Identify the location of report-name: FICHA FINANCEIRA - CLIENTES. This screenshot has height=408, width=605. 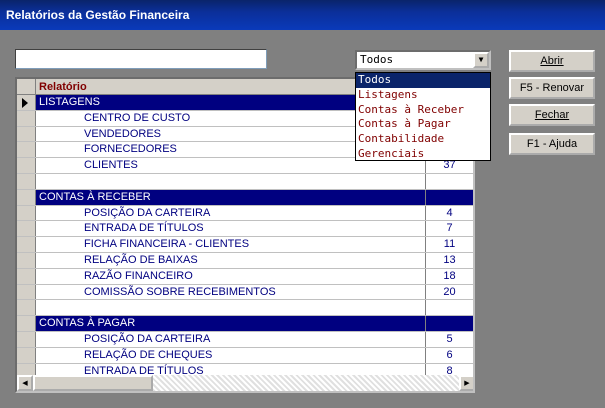
(167, 244).